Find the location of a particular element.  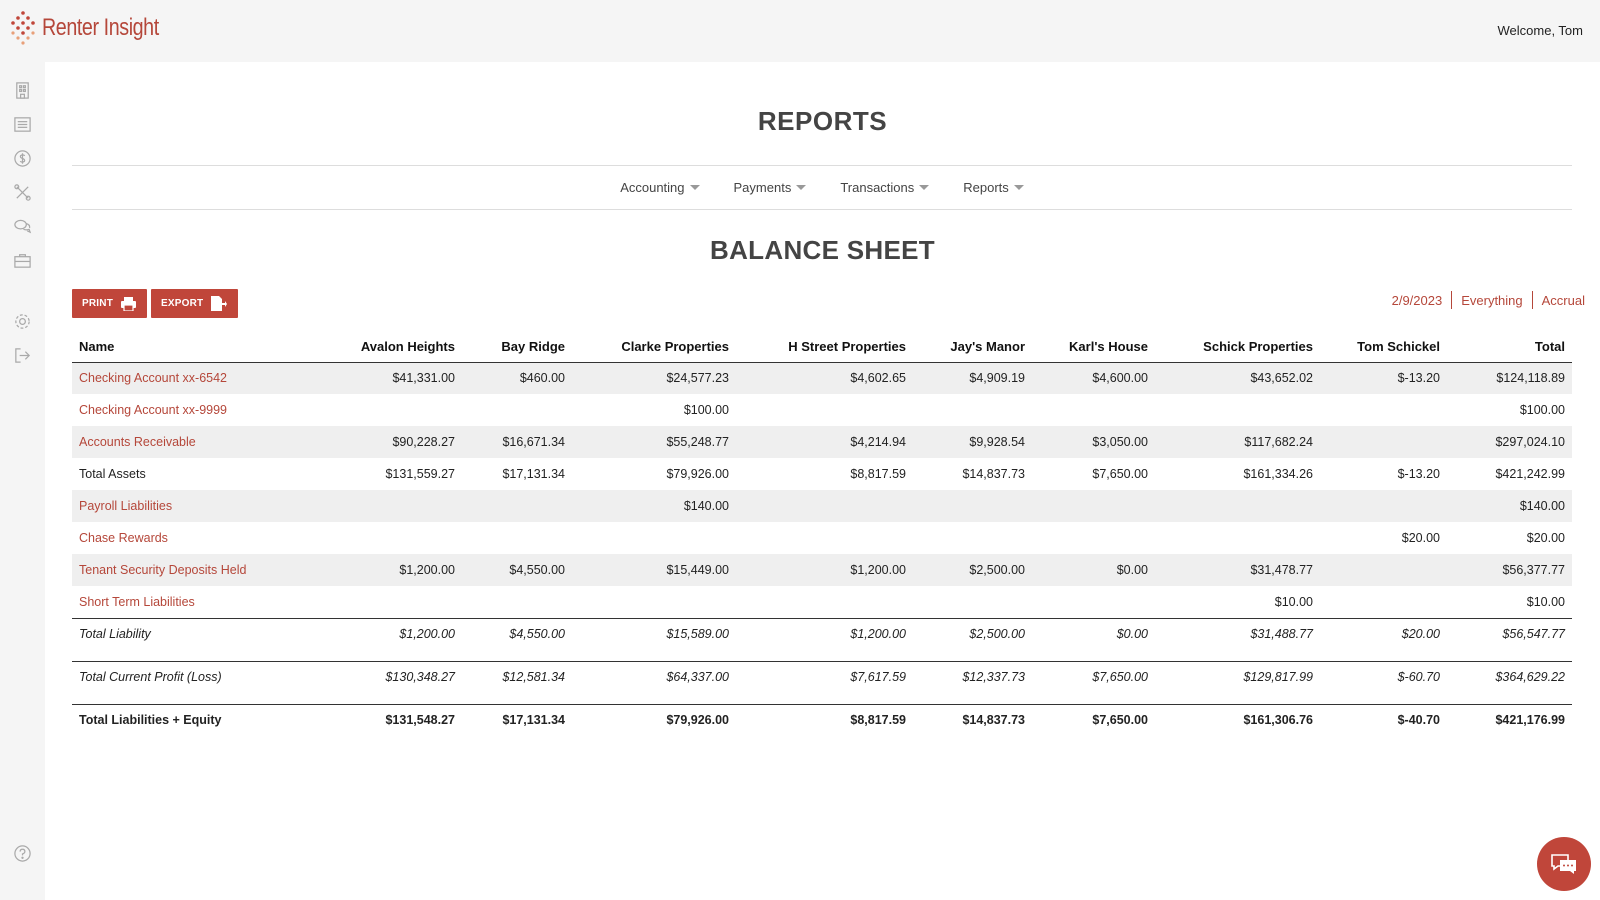

dollar-icon is located at coordinates (22, 158).